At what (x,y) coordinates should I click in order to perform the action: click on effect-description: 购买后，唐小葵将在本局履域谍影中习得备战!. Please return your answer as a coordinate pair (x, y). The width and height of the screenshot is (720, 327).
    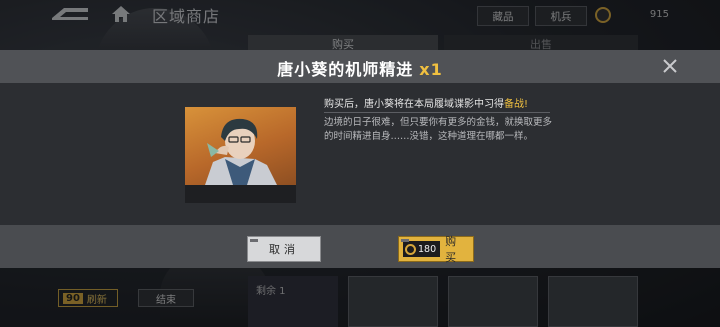
    Looking at the image, I should click on (426, 102).